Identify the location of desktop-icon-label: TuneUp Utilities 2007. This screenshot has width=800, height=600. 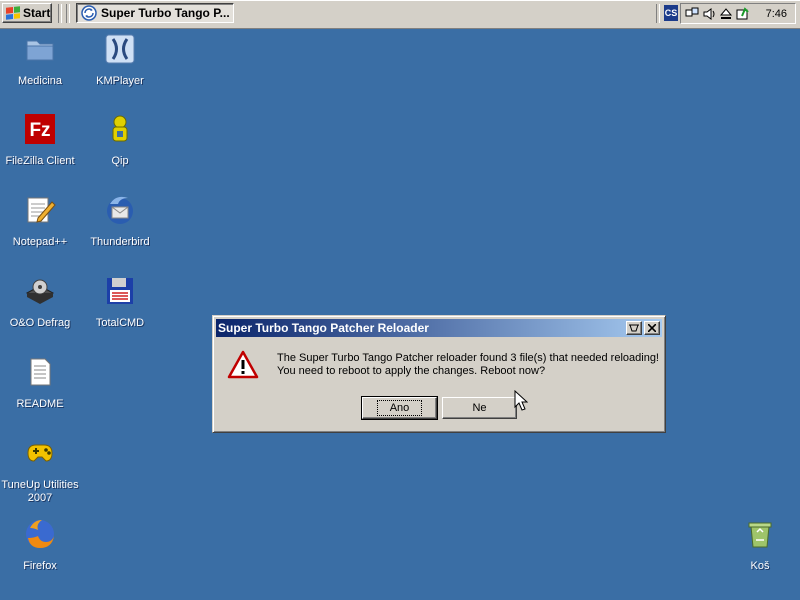
(40, 491).